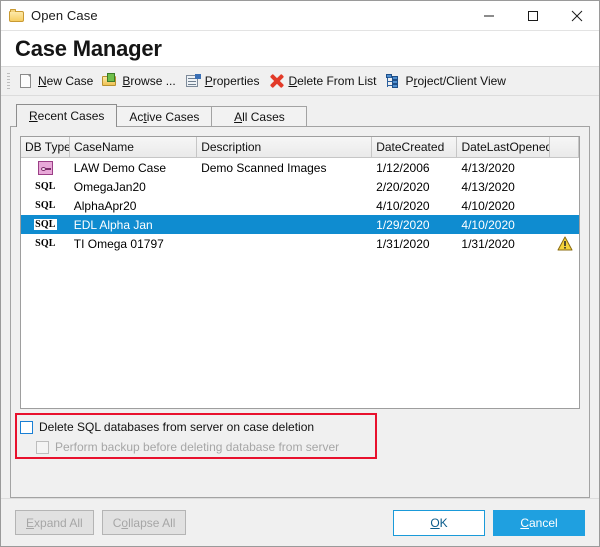  What do you see at coordinates (8, 81) in the screenshot?
I see `toolbar-grip` at bounding box center [8, 81].